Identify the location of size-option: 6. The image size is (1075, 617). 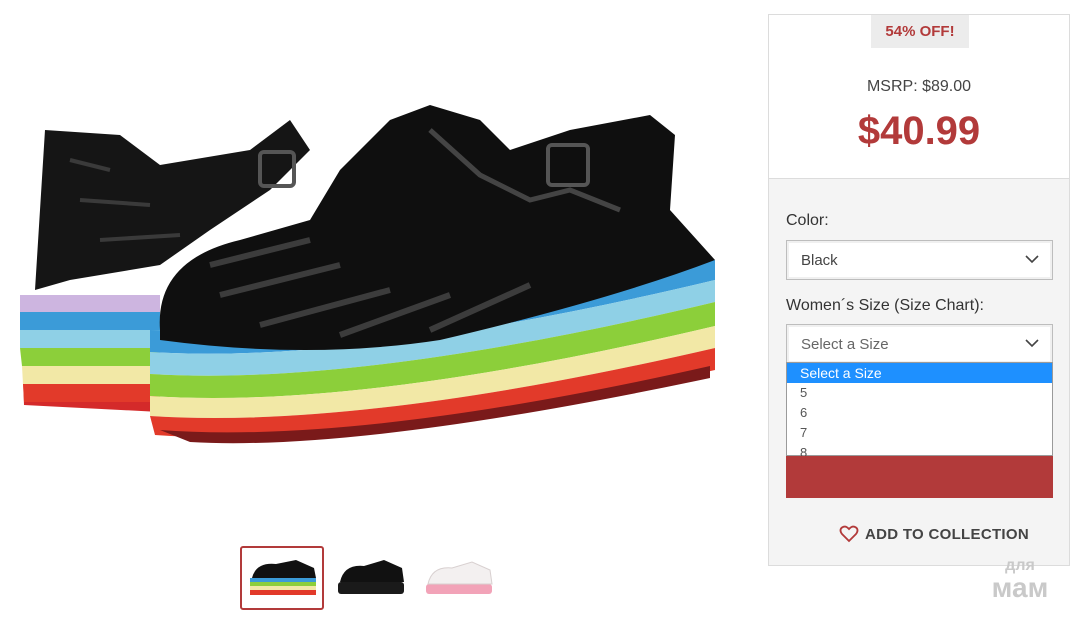
(919, 413).